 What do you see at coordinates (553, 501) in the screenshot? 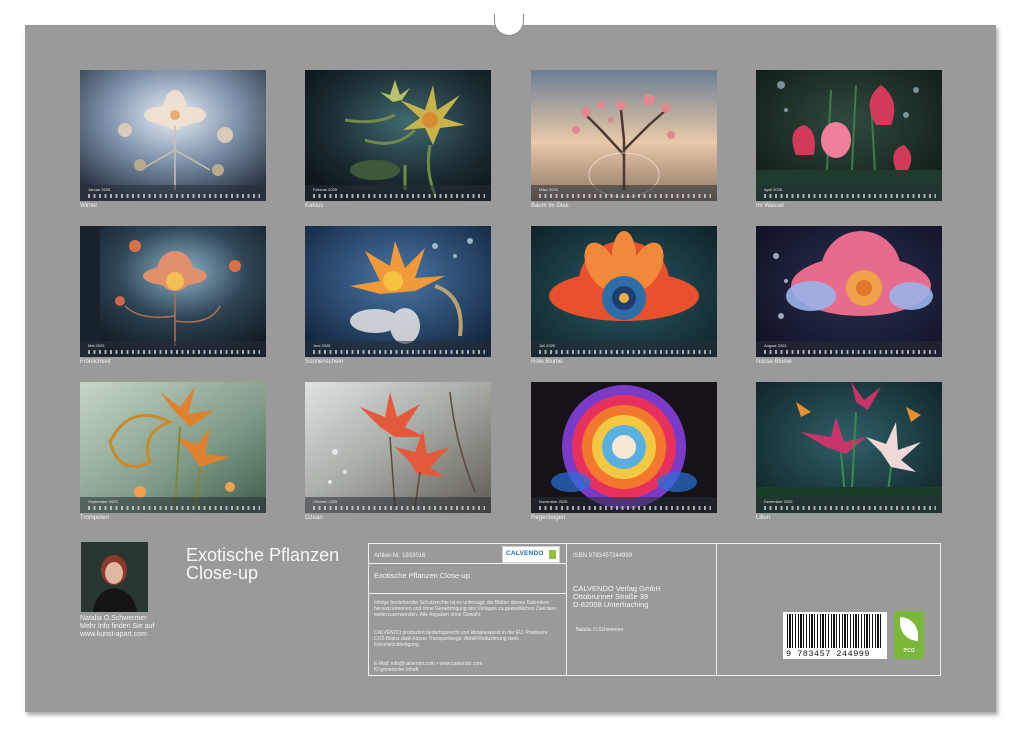
I see `month-label: November 2025` at bounding box center [553, 501].